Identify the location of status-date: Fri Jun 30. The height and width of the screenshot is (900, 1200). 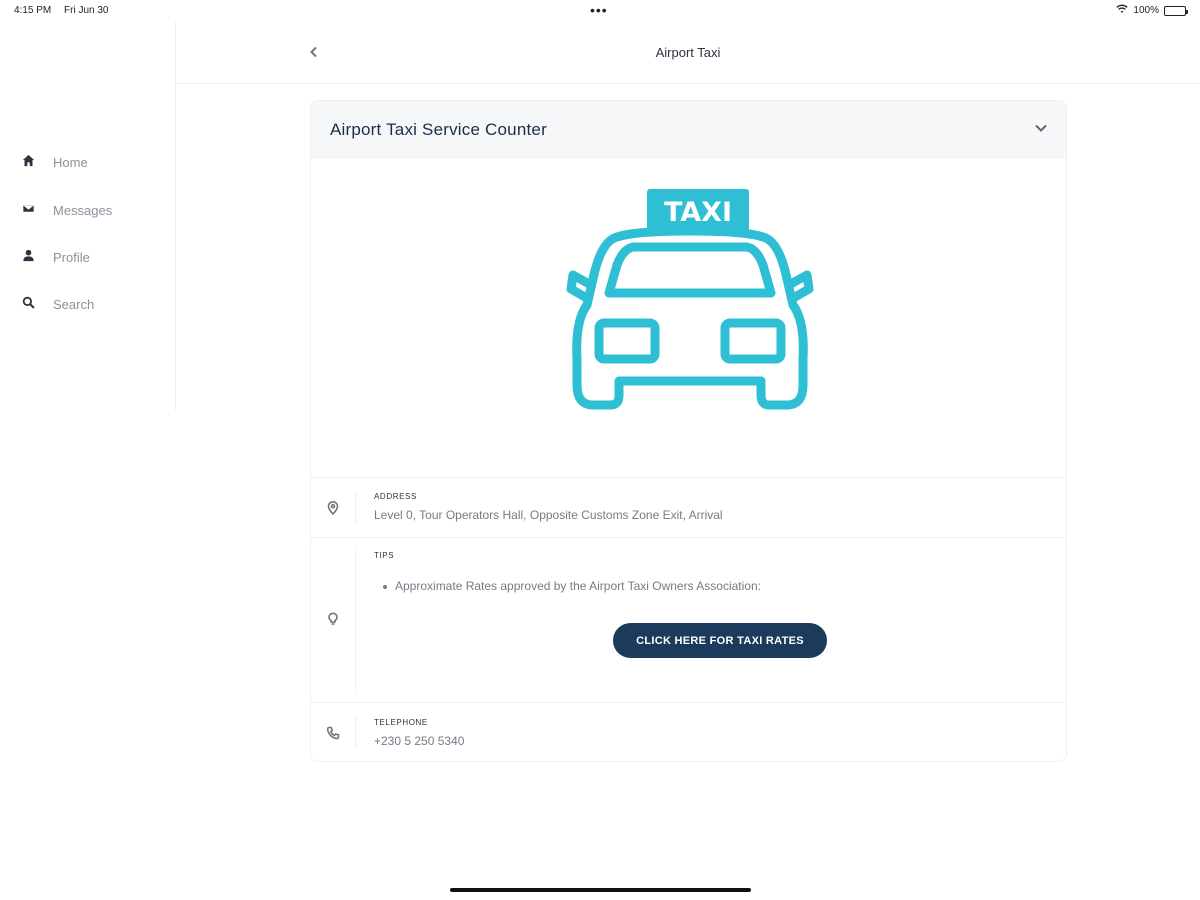
(86, 10).